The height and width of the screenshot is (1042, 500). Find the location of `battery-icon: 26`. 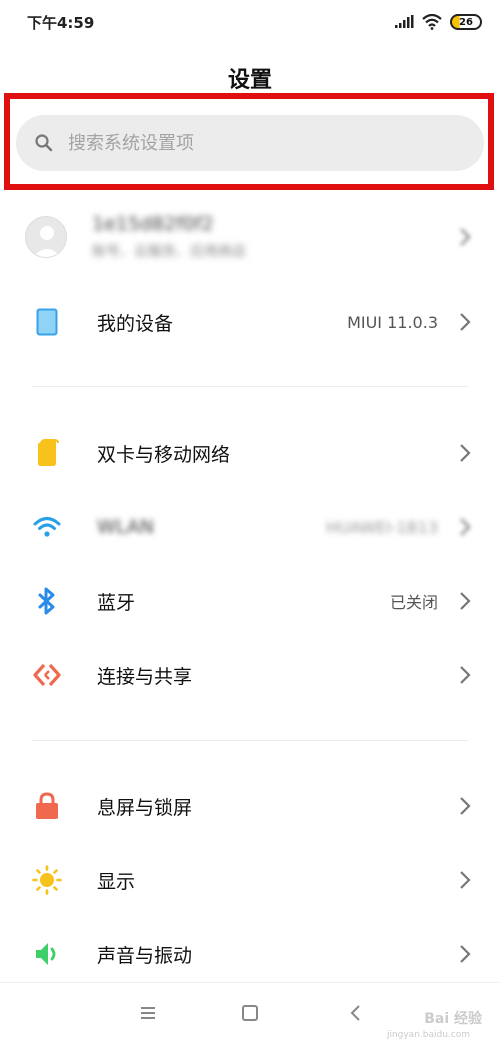

battery-icon: 26 is located at coordinates (466, 22).